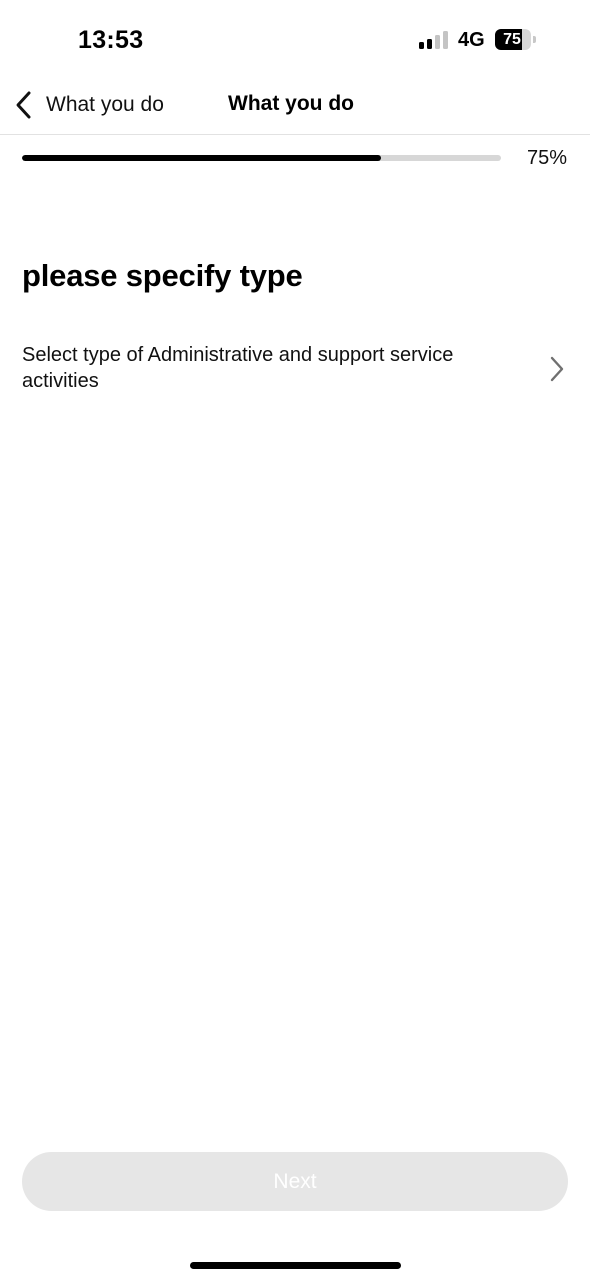 The width and height of the screenshot is (590, 1280). I want to click on network-type: 4G, so click(471, 40).